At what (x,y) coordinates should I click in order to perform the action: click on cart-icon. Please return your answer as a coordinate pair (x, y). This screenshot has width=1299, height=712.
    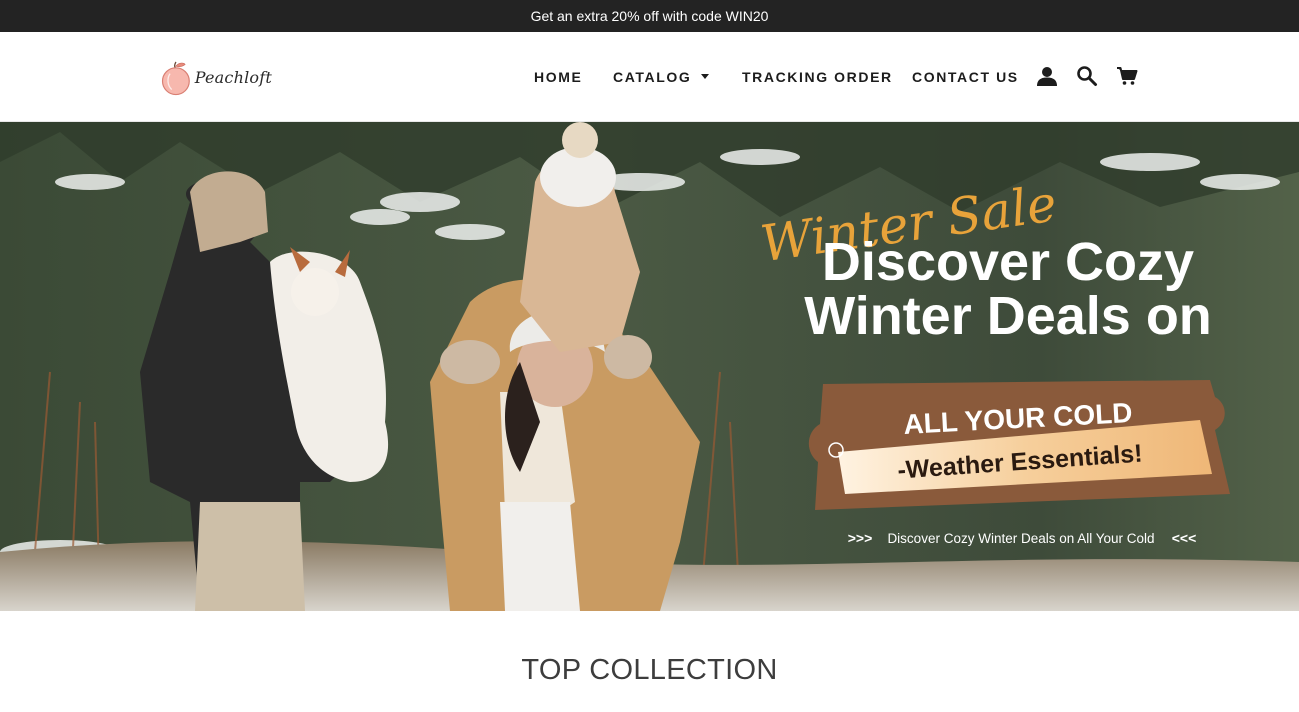
    Looking at the image, I should click on (1127, 76).